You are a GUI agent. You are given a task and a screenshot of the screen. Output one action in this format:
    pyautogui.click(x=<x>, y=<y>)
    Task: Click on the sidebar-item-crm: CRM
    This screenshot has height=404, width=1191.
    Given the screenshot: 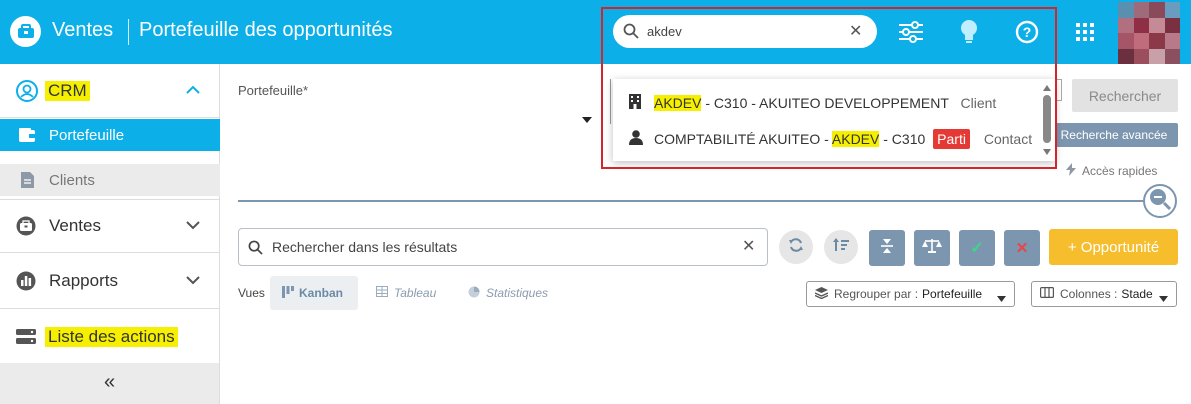 What is the action you would take?
    pyautogui.click(x=110, y=91)
    